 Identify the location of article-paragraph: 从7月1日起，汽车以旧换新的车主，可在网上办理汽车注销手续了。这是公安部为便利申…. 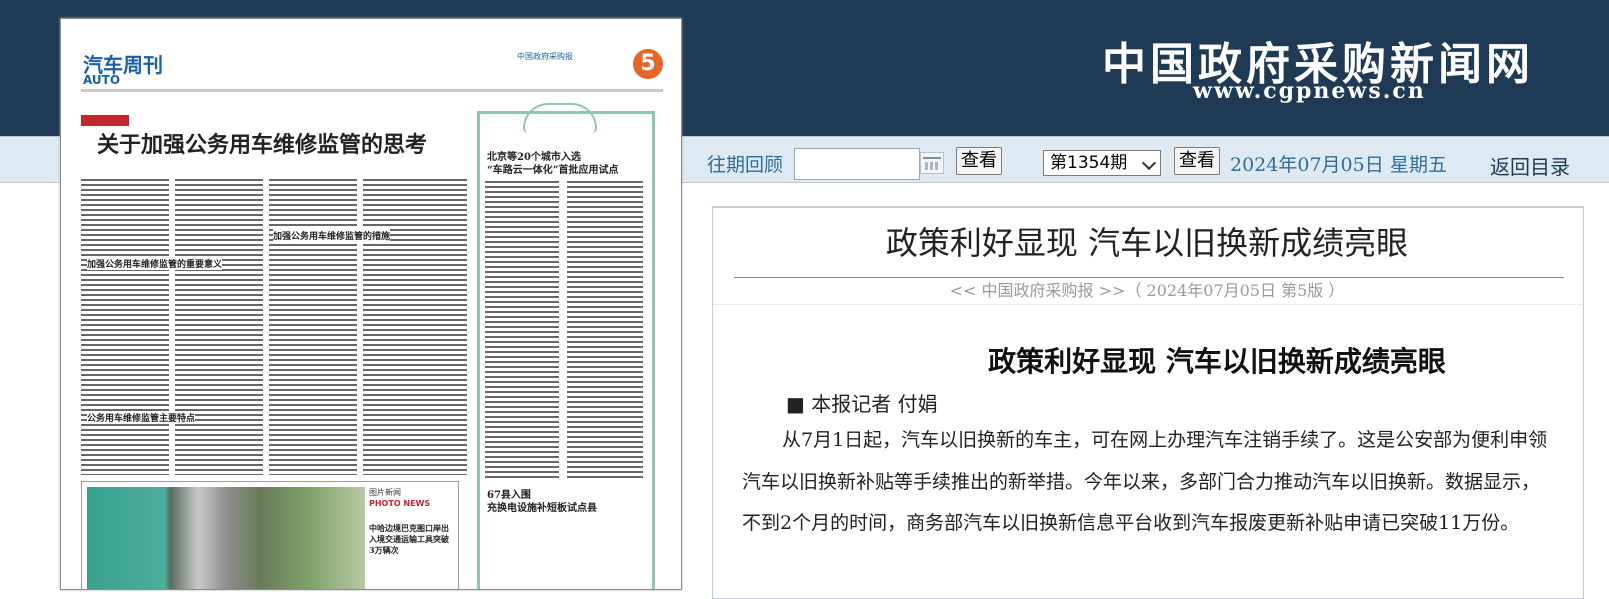
(1145, 481).